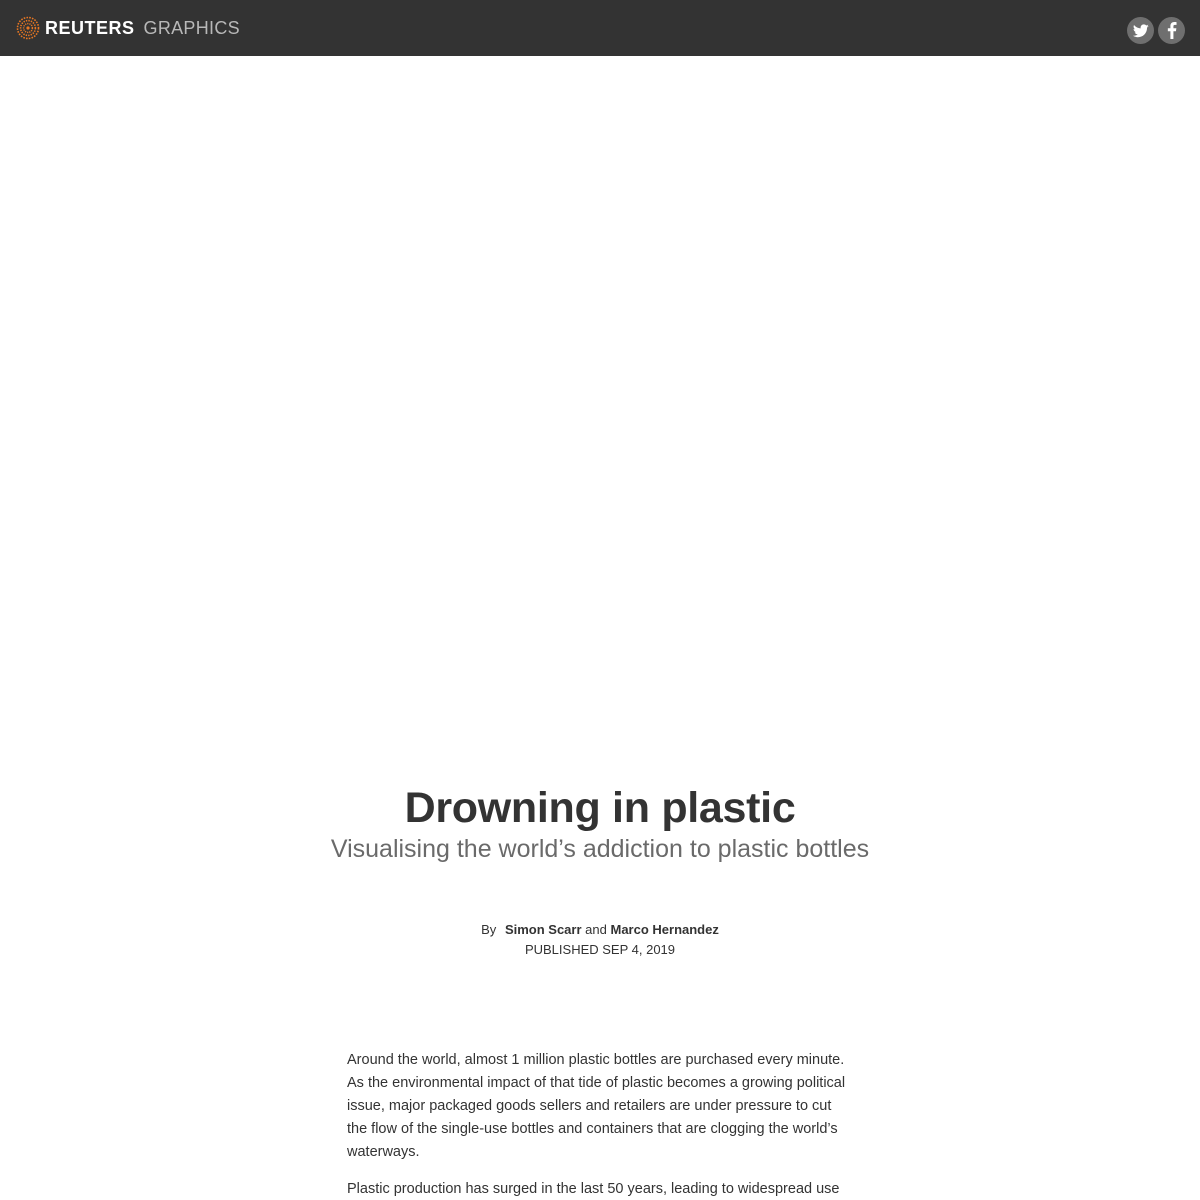  What do you see at coordinates (191, 28) in the screenshot?
I see `section-name: GRAPHICS` at bounding box center [191, 28].